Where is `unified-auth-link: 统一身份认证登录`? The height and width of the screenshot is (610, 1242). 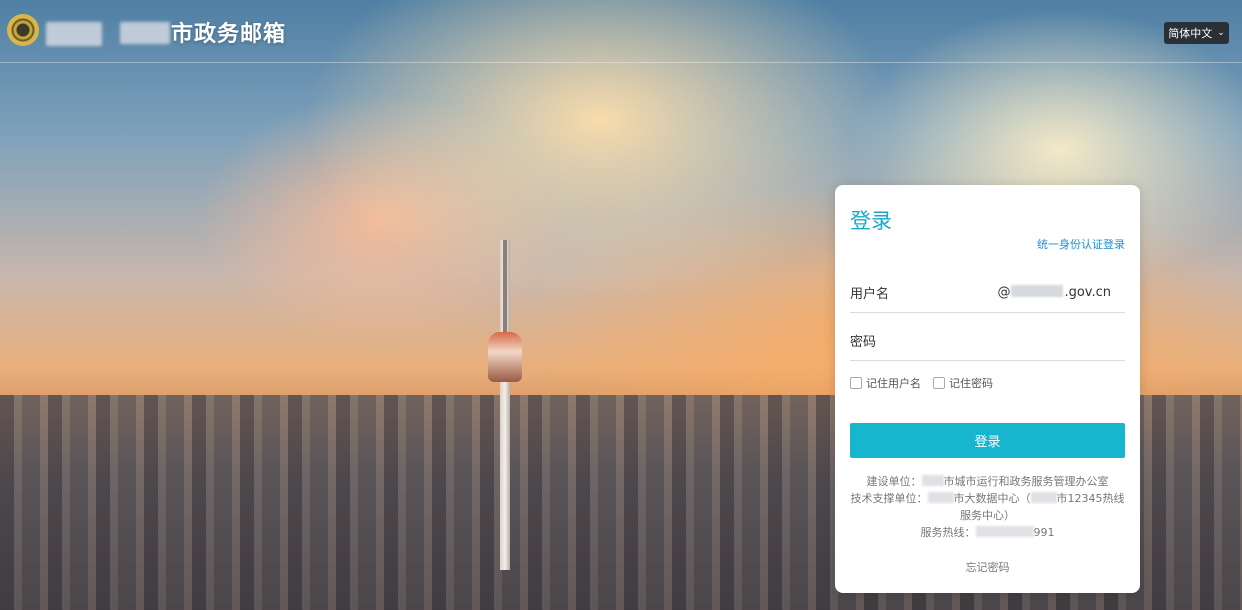
unified-auth-link: 统一身份认证登录 is located at coordinates (1081, 244).